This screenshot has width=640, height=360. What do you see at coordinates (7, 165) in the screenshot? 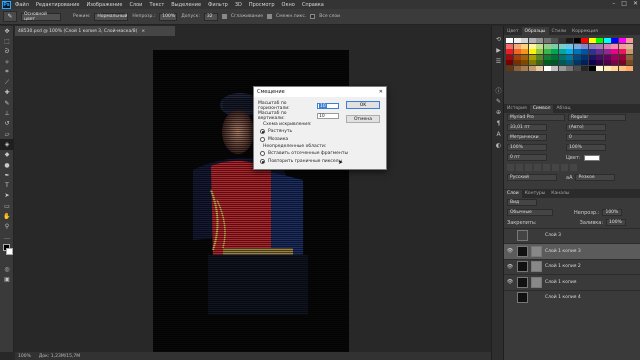
I see `dodge-tool-icon: ●` at bounding box center [7, 165].